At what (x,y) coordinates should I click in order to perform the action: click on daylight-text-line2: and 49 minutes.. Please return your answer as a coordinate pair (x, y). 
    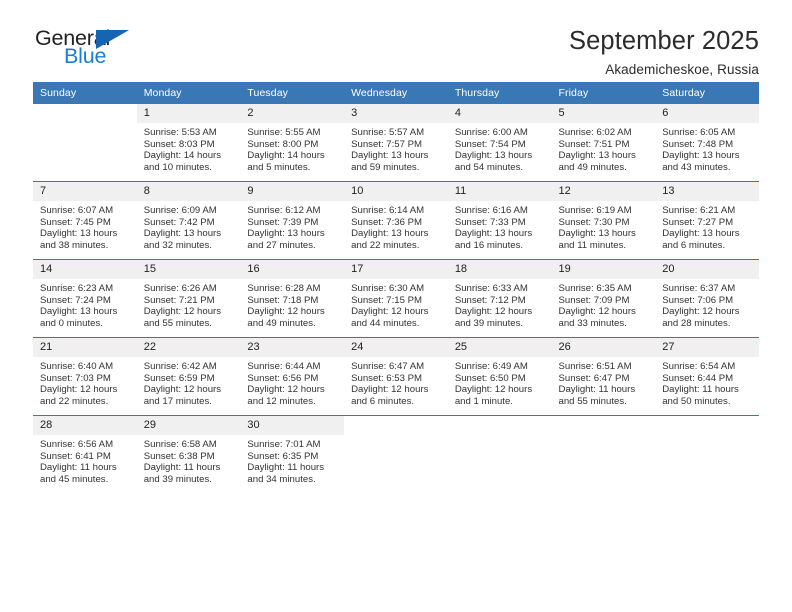
    Looking at the image, I should click on (592, 167).